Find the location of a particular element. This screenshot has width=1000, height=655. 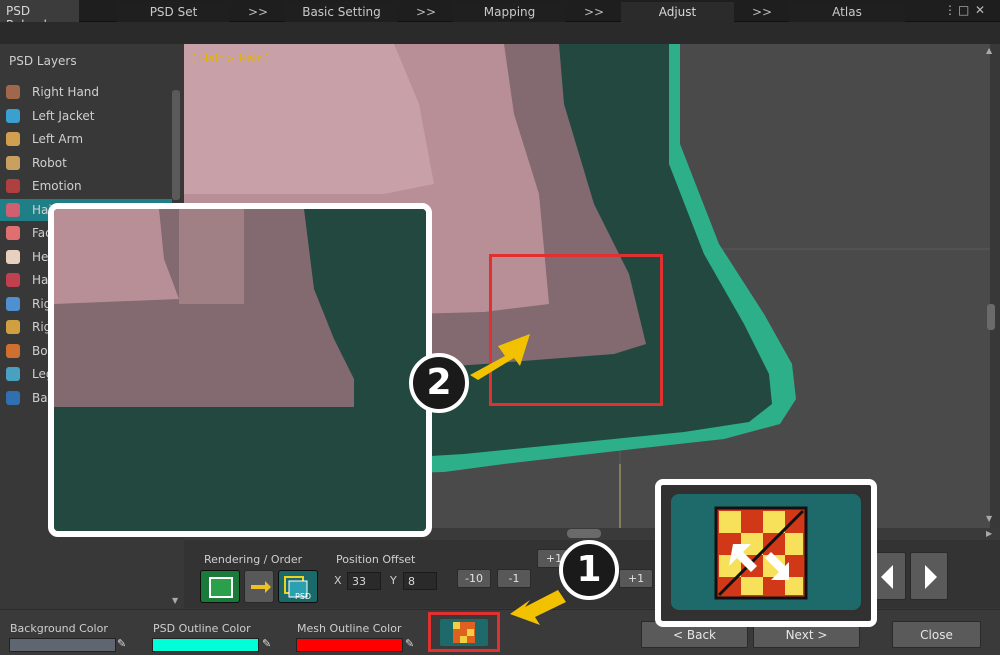

callout-badge-1: 1 is located at coordinates (589, 570).